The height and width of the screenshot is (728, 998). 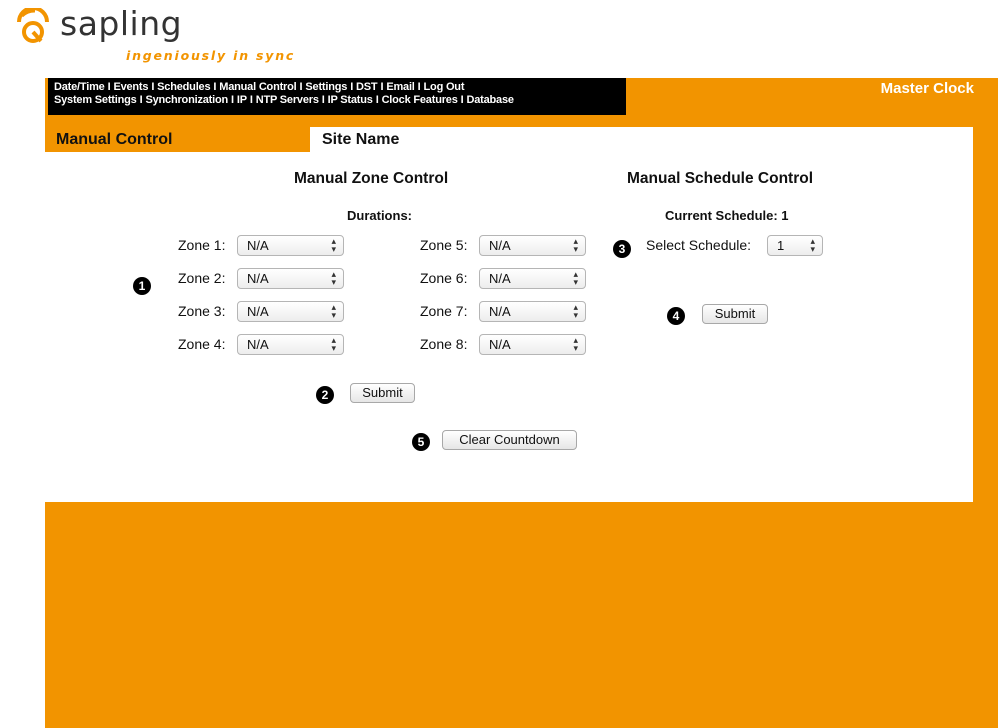 What do you see at coordinates (622, 249) in the screenshot?
I see `callout-badge-3: 3` at bounding box center [622, 249].